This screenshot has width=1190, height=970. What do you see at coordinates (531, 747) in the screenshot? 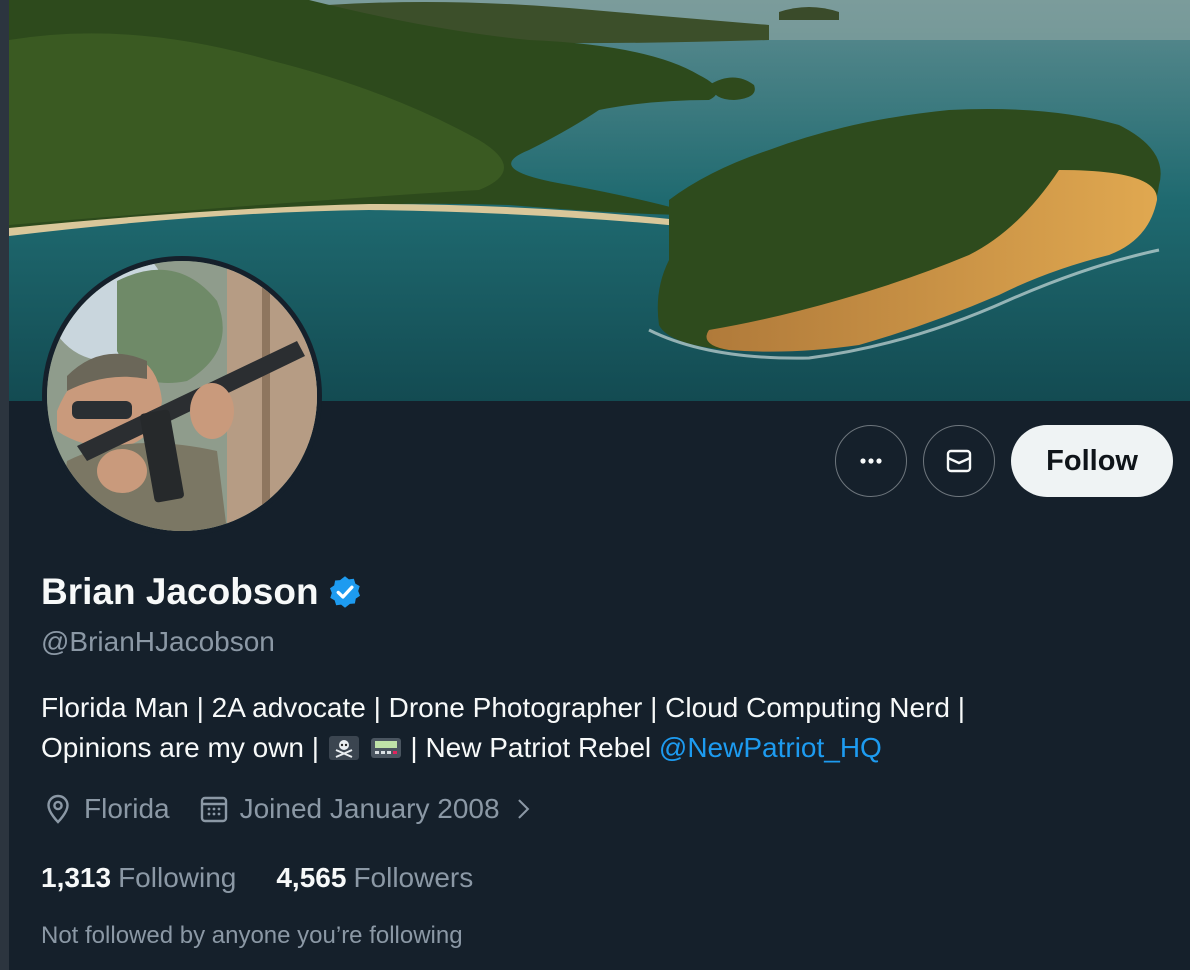
I see `bio-text-after-emoji: | New Patriot Rebel` at bounding box center [531, 747].